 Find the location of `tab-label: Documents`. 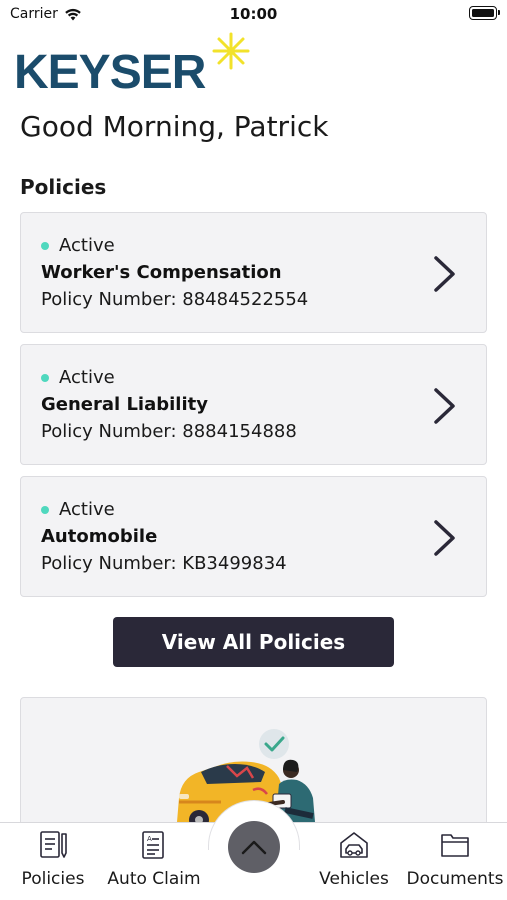

tab-label: Documents is located at coordinates (455, 879).